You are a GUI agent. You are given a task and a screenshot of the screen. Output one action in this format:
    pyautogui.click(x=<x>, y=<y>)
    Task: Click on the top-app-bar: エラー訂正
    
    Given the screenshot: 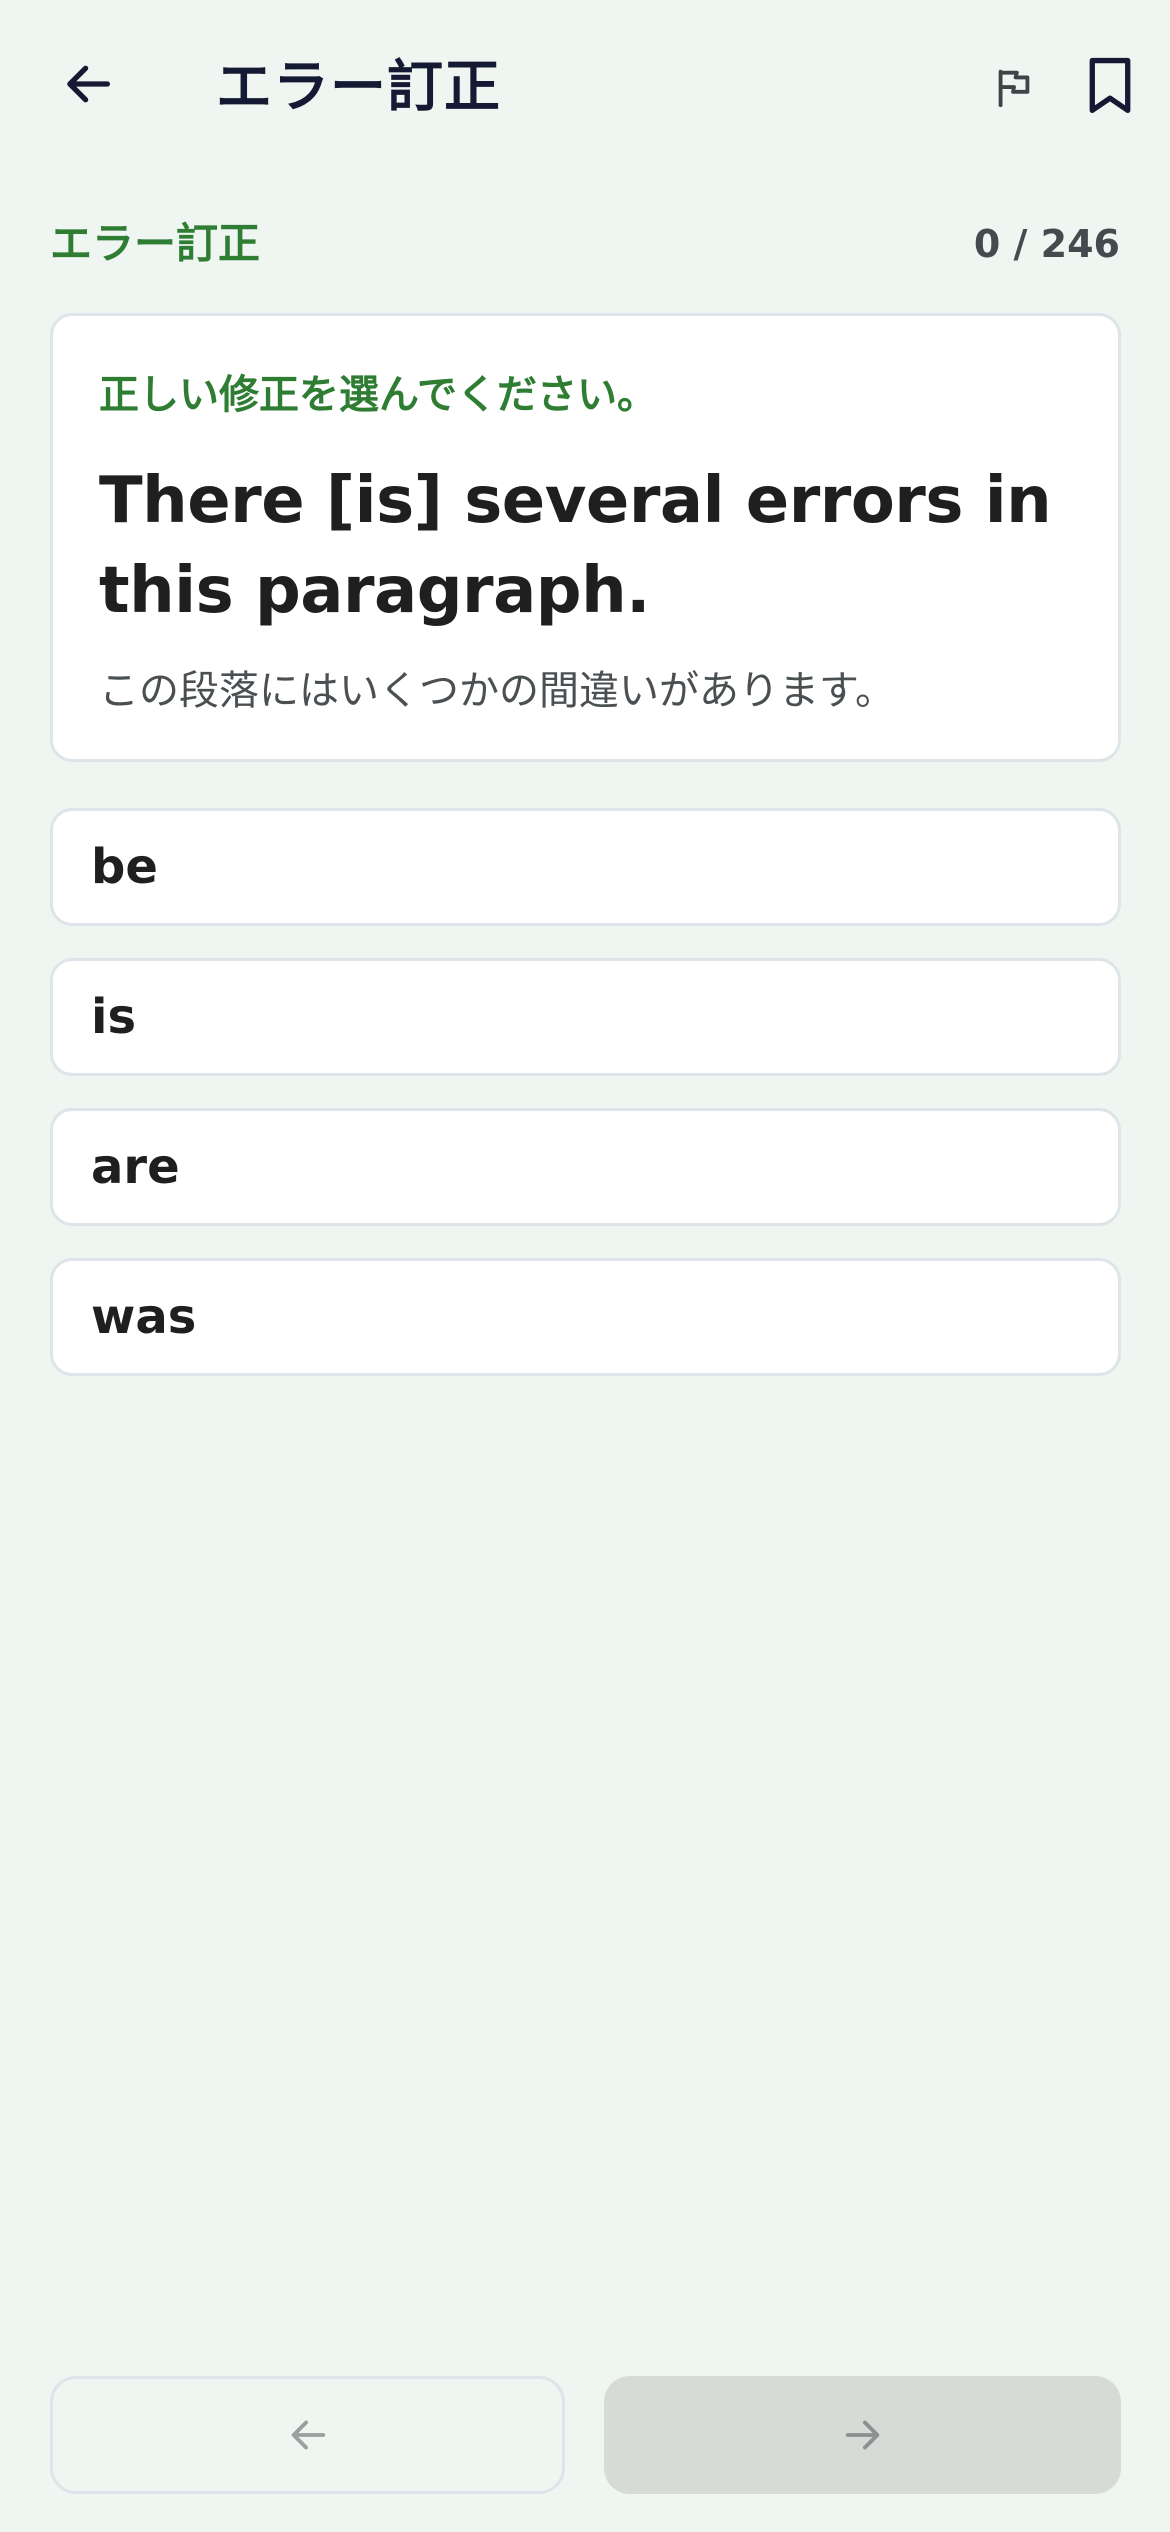 What is the action you would take?
    pyautogui.click(x=585, y=85)
    